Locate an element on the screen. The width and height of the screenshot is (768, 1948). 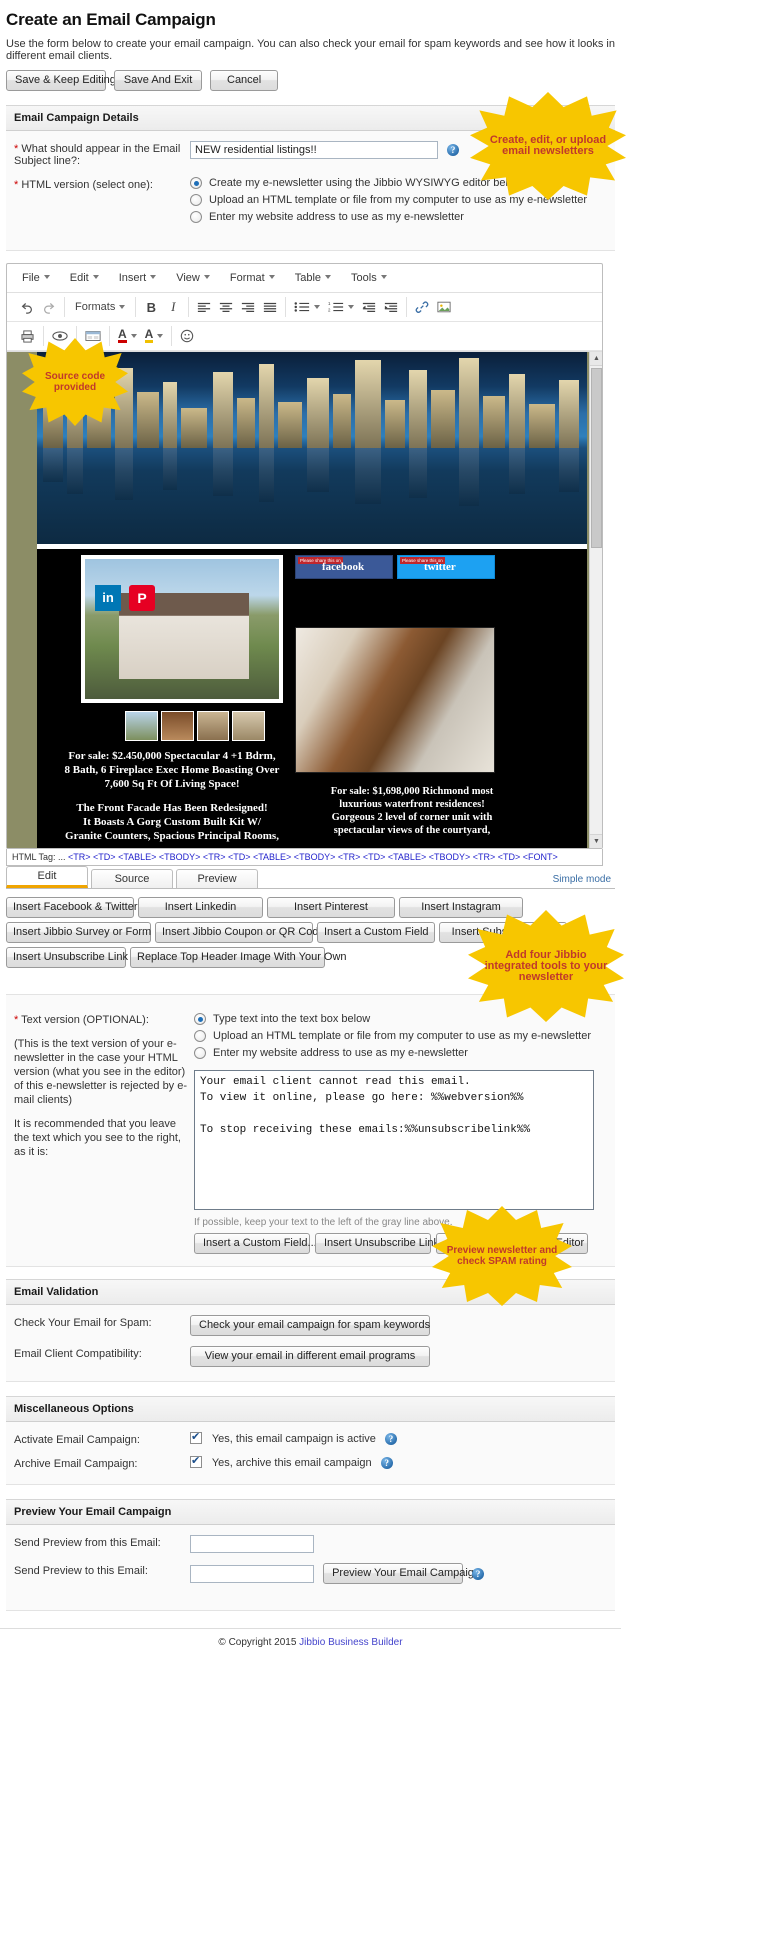
help-icon-archive: ? is located at coordinates (386, 1463).